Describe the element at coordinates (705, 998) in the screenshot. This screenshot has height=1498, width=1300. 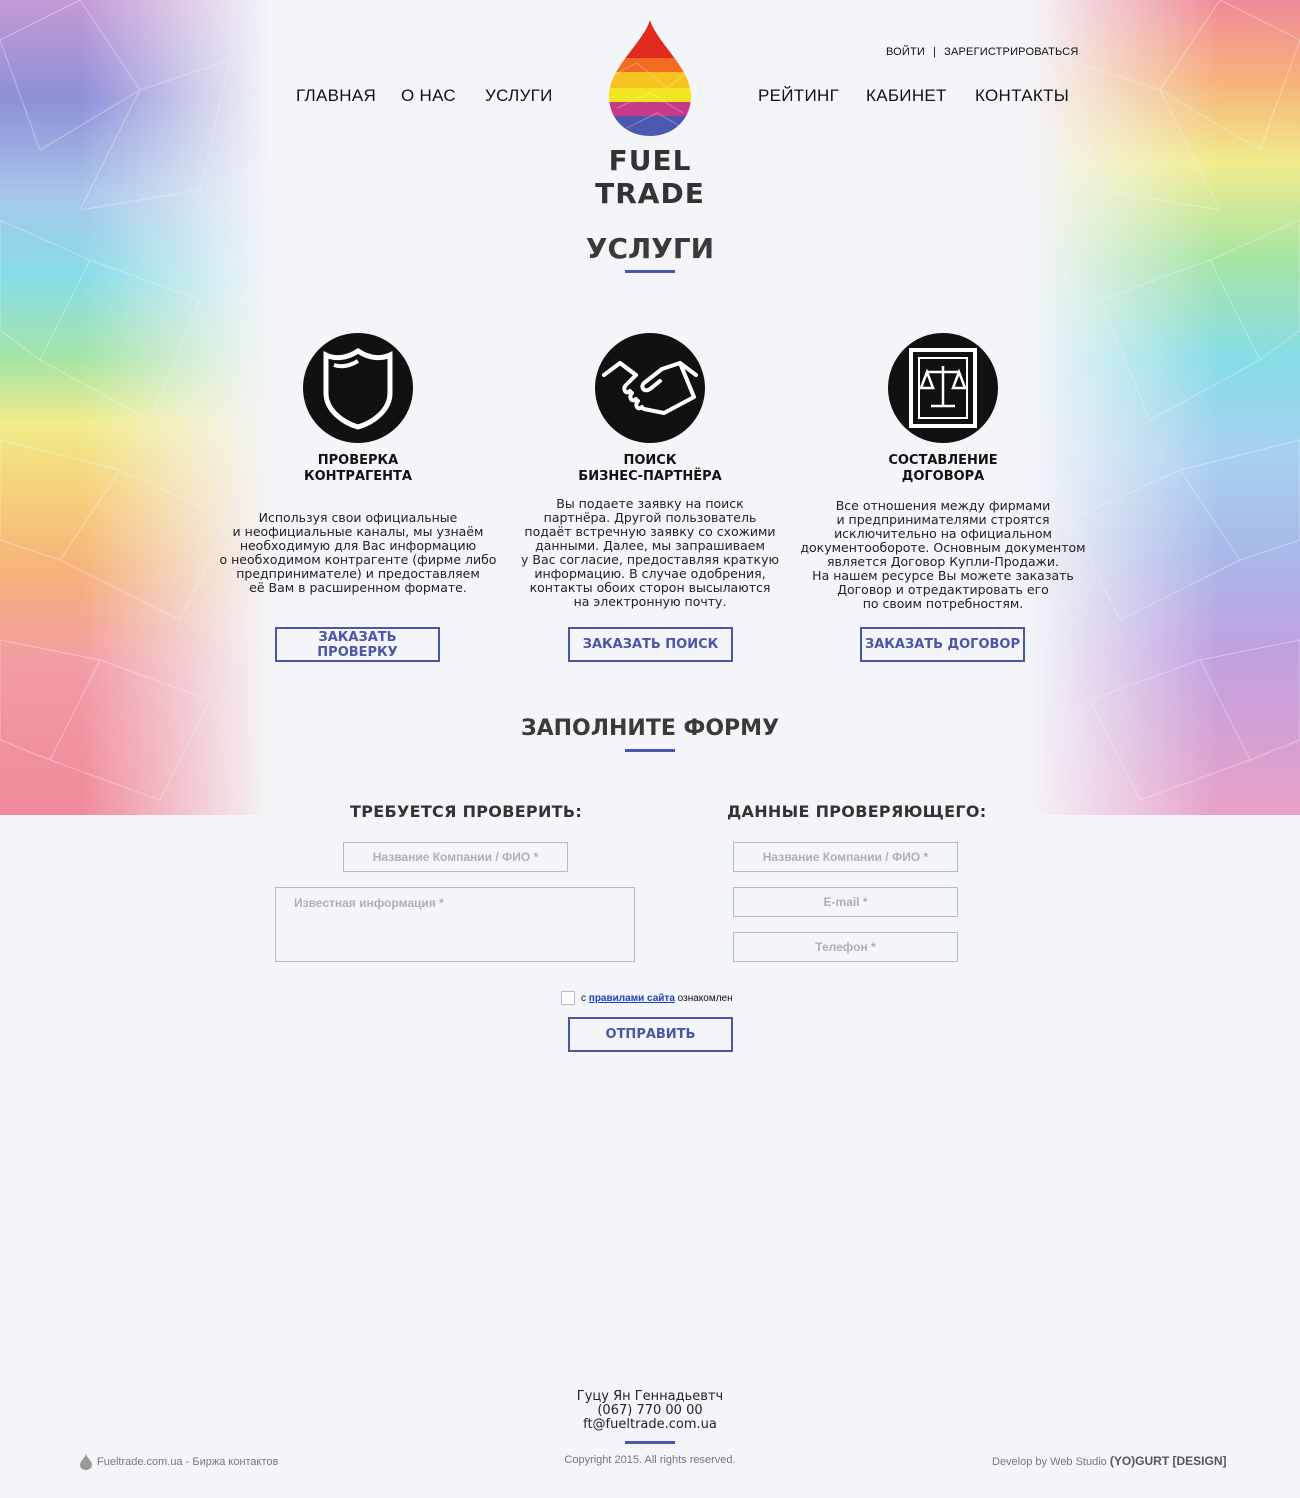
I see `agree-suffix: ознакомлен` at that location.